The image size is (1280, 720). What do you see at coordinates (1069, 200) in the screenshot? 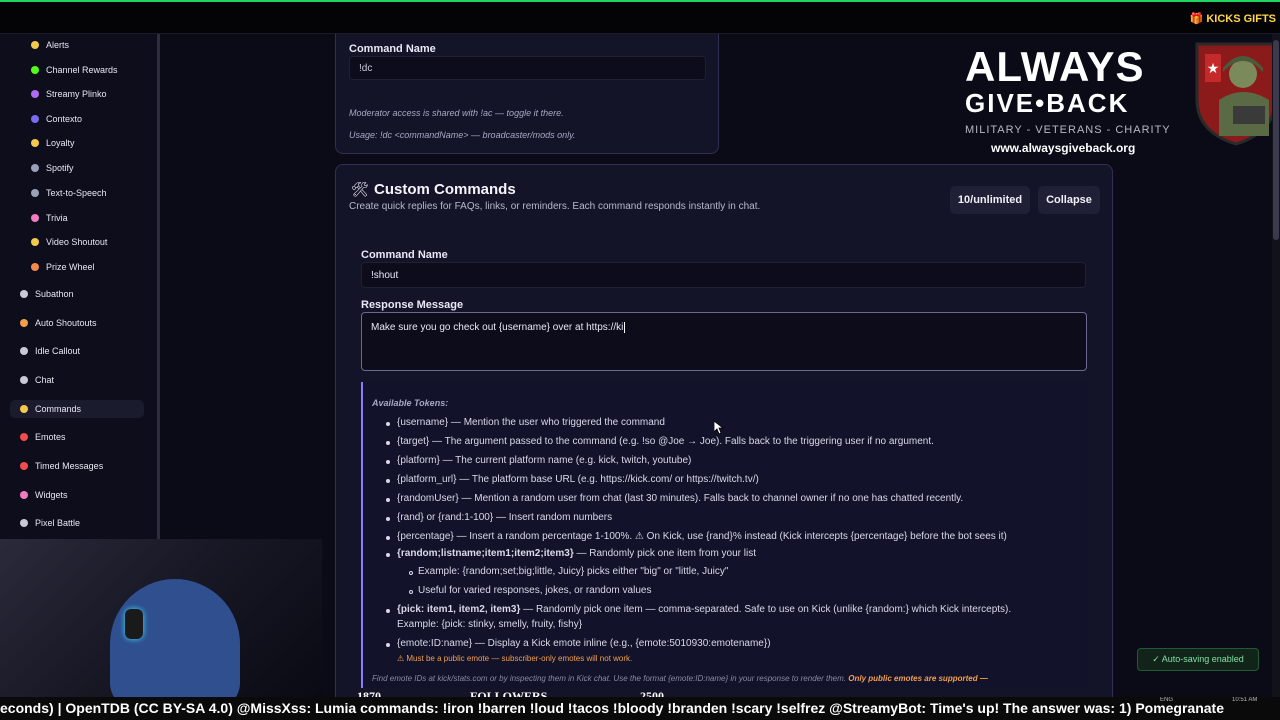
I see `collapse-button: Collapse` at bounding box center [1069, 200].